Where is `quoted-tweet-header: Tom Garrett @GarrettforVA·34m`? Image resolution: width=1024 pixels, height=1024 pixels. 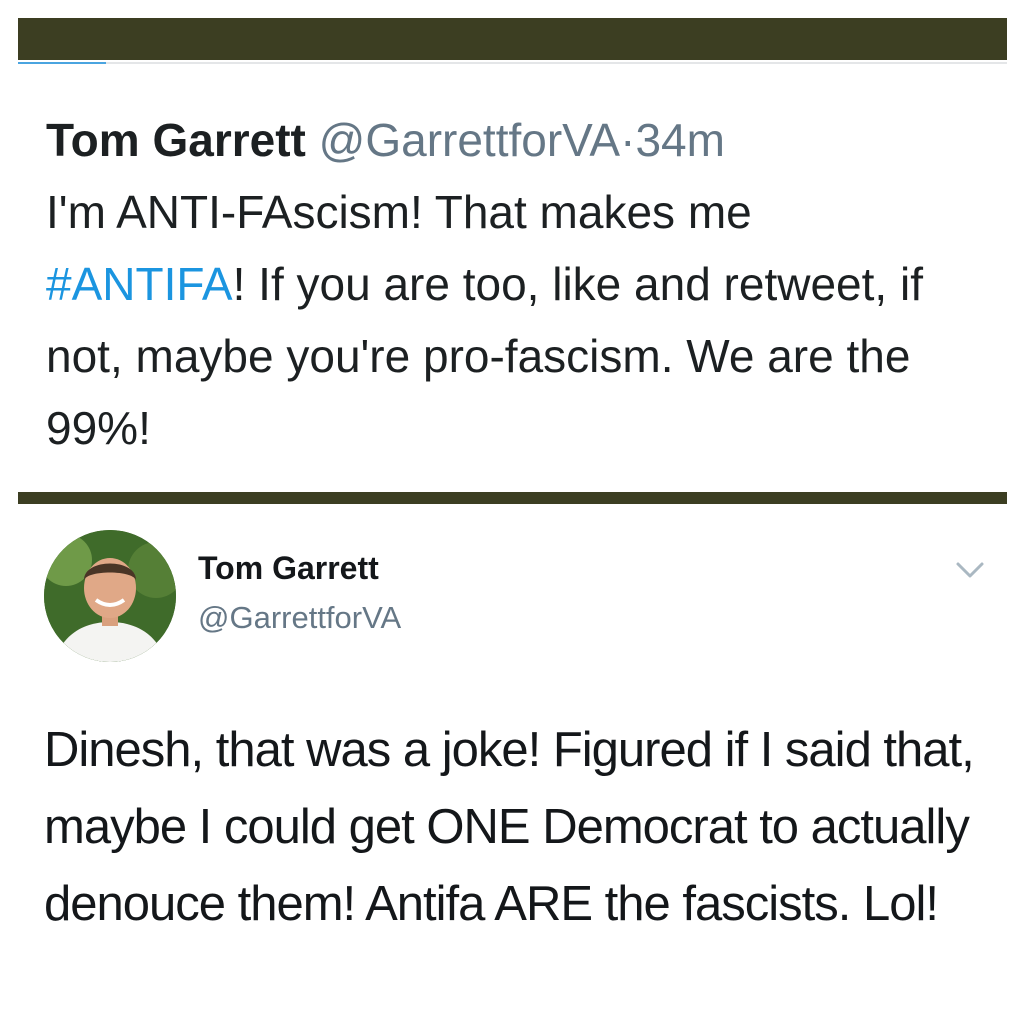 quoted-tweet-header: Tom Garrett @GarrettforVA·34m is located at coordinates (521, 140).